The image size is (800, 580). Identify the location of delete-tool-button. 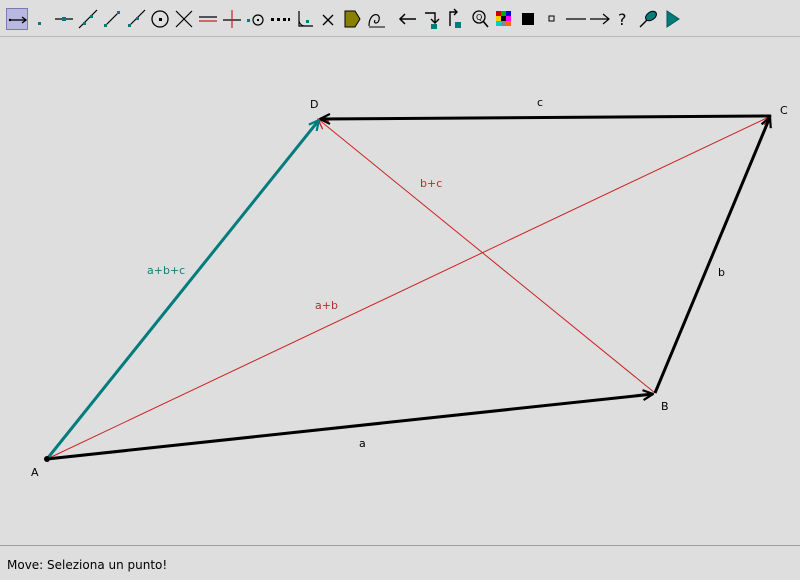
(328, 19).